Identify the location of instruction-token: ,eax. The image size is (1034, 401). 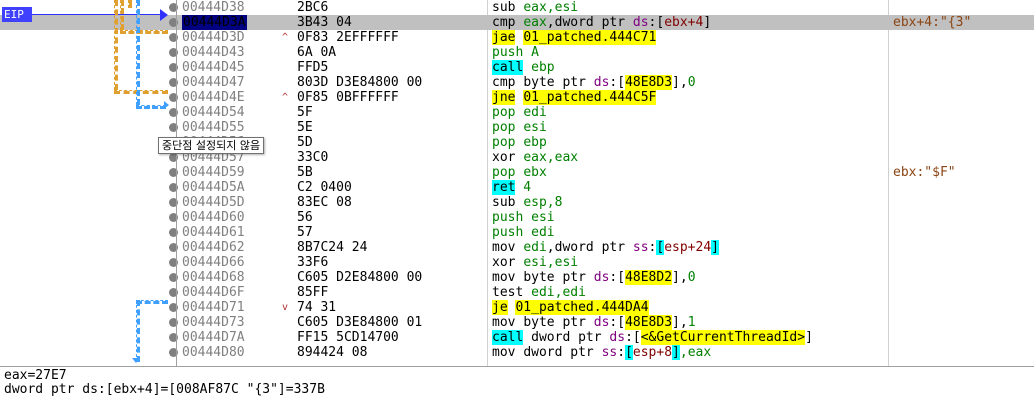
(695, 352).